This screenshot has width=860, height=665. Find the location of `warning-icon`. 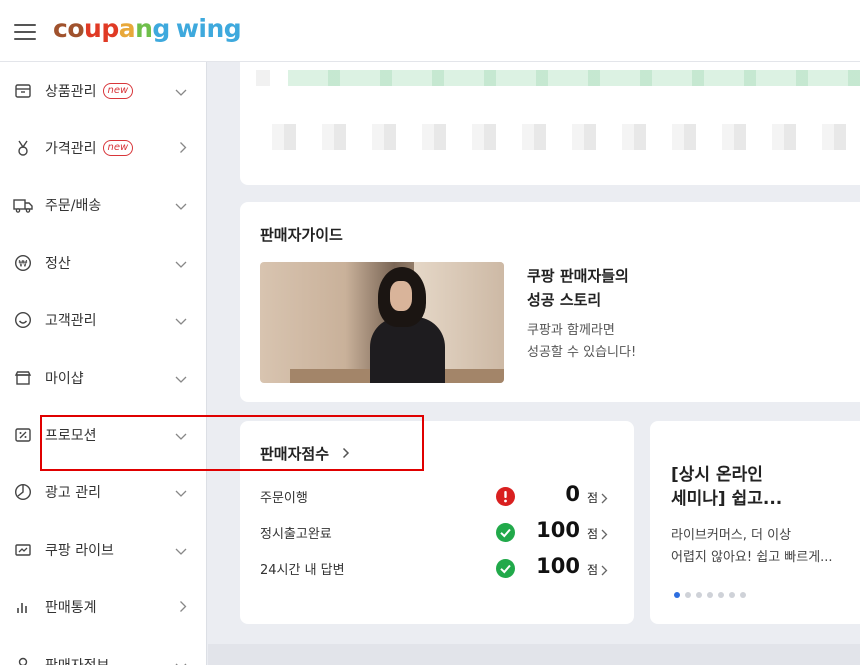

warning-icon is located at coordinates (505, 496).